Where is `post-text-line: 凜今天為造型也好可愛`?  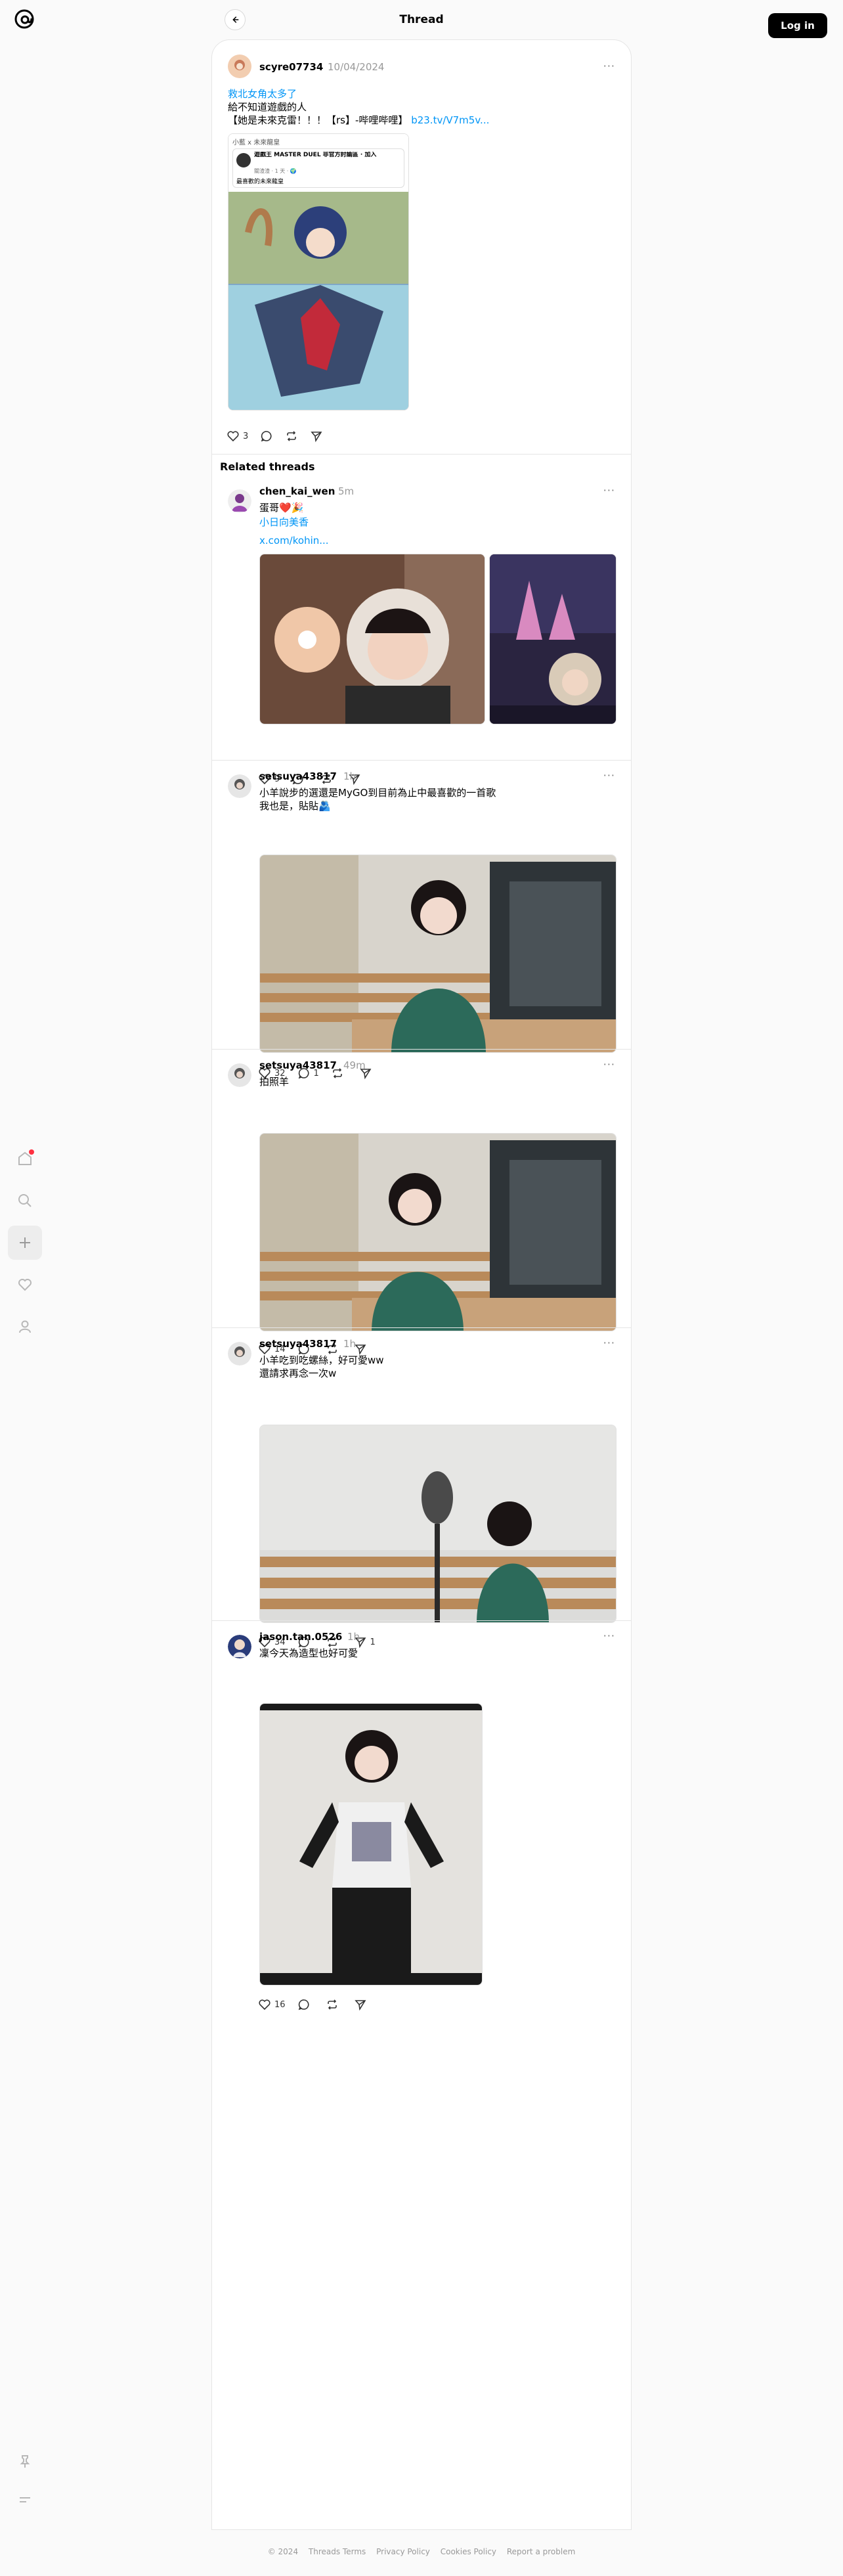
post-text-line: 凜今天為造型也好可愛 is located at coordinates (308, 1653).